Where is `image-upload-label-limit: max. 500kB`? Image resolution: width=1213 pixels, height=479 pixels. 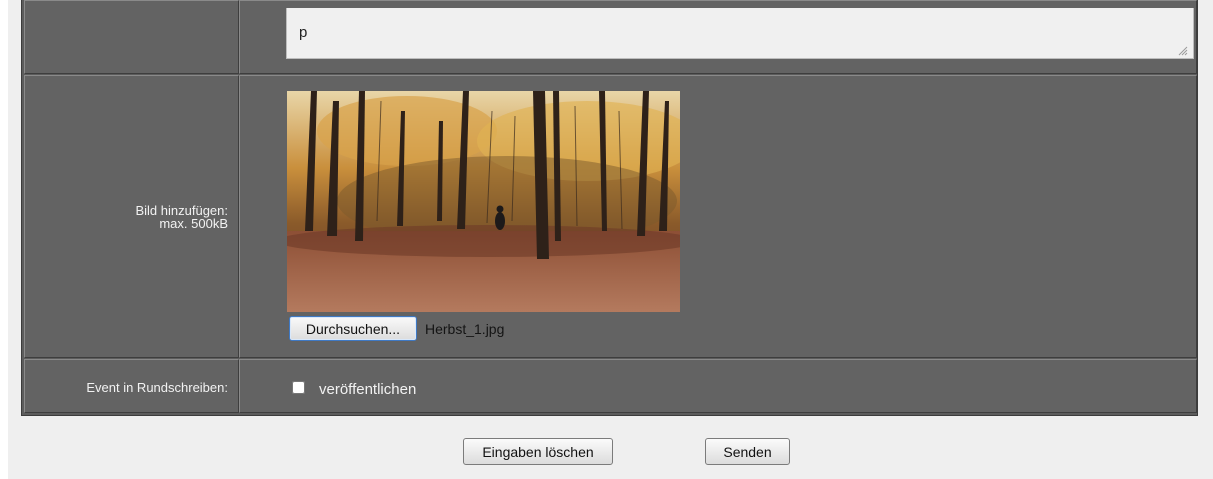
image-upload-label-limit: max. 500kB is located at coordinates (193, 223).